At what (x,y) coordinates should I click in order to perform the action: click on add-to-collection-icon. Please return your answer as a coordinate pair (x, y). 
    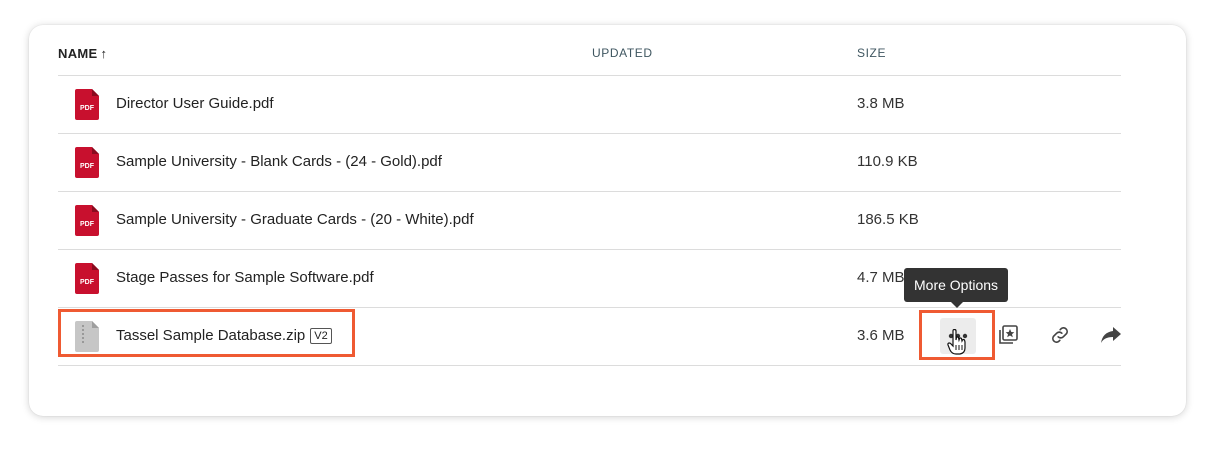
    Looking at the image, I should click on (1008, 334).